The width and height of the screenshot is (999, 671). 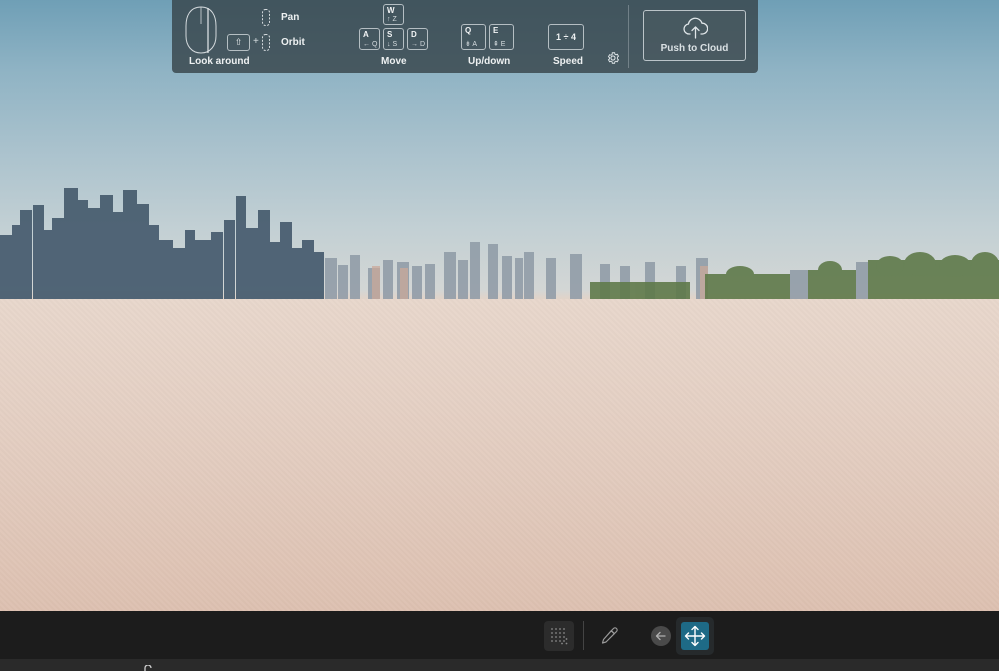 I want to click on key-s-hint: ↓ S, so click(x=392, y=44).